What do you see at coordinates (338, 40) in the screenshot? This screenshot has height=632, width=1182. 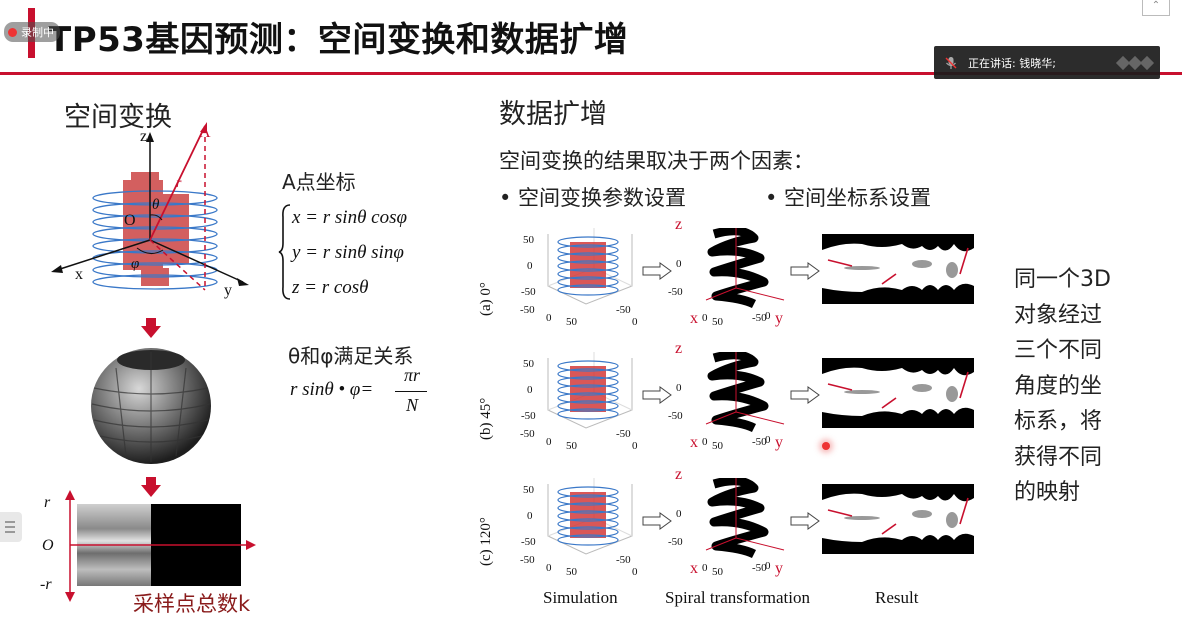 I see `slide-title: TP53基因预测：空间变换和数据扩增` at bounding box center [338, 40].